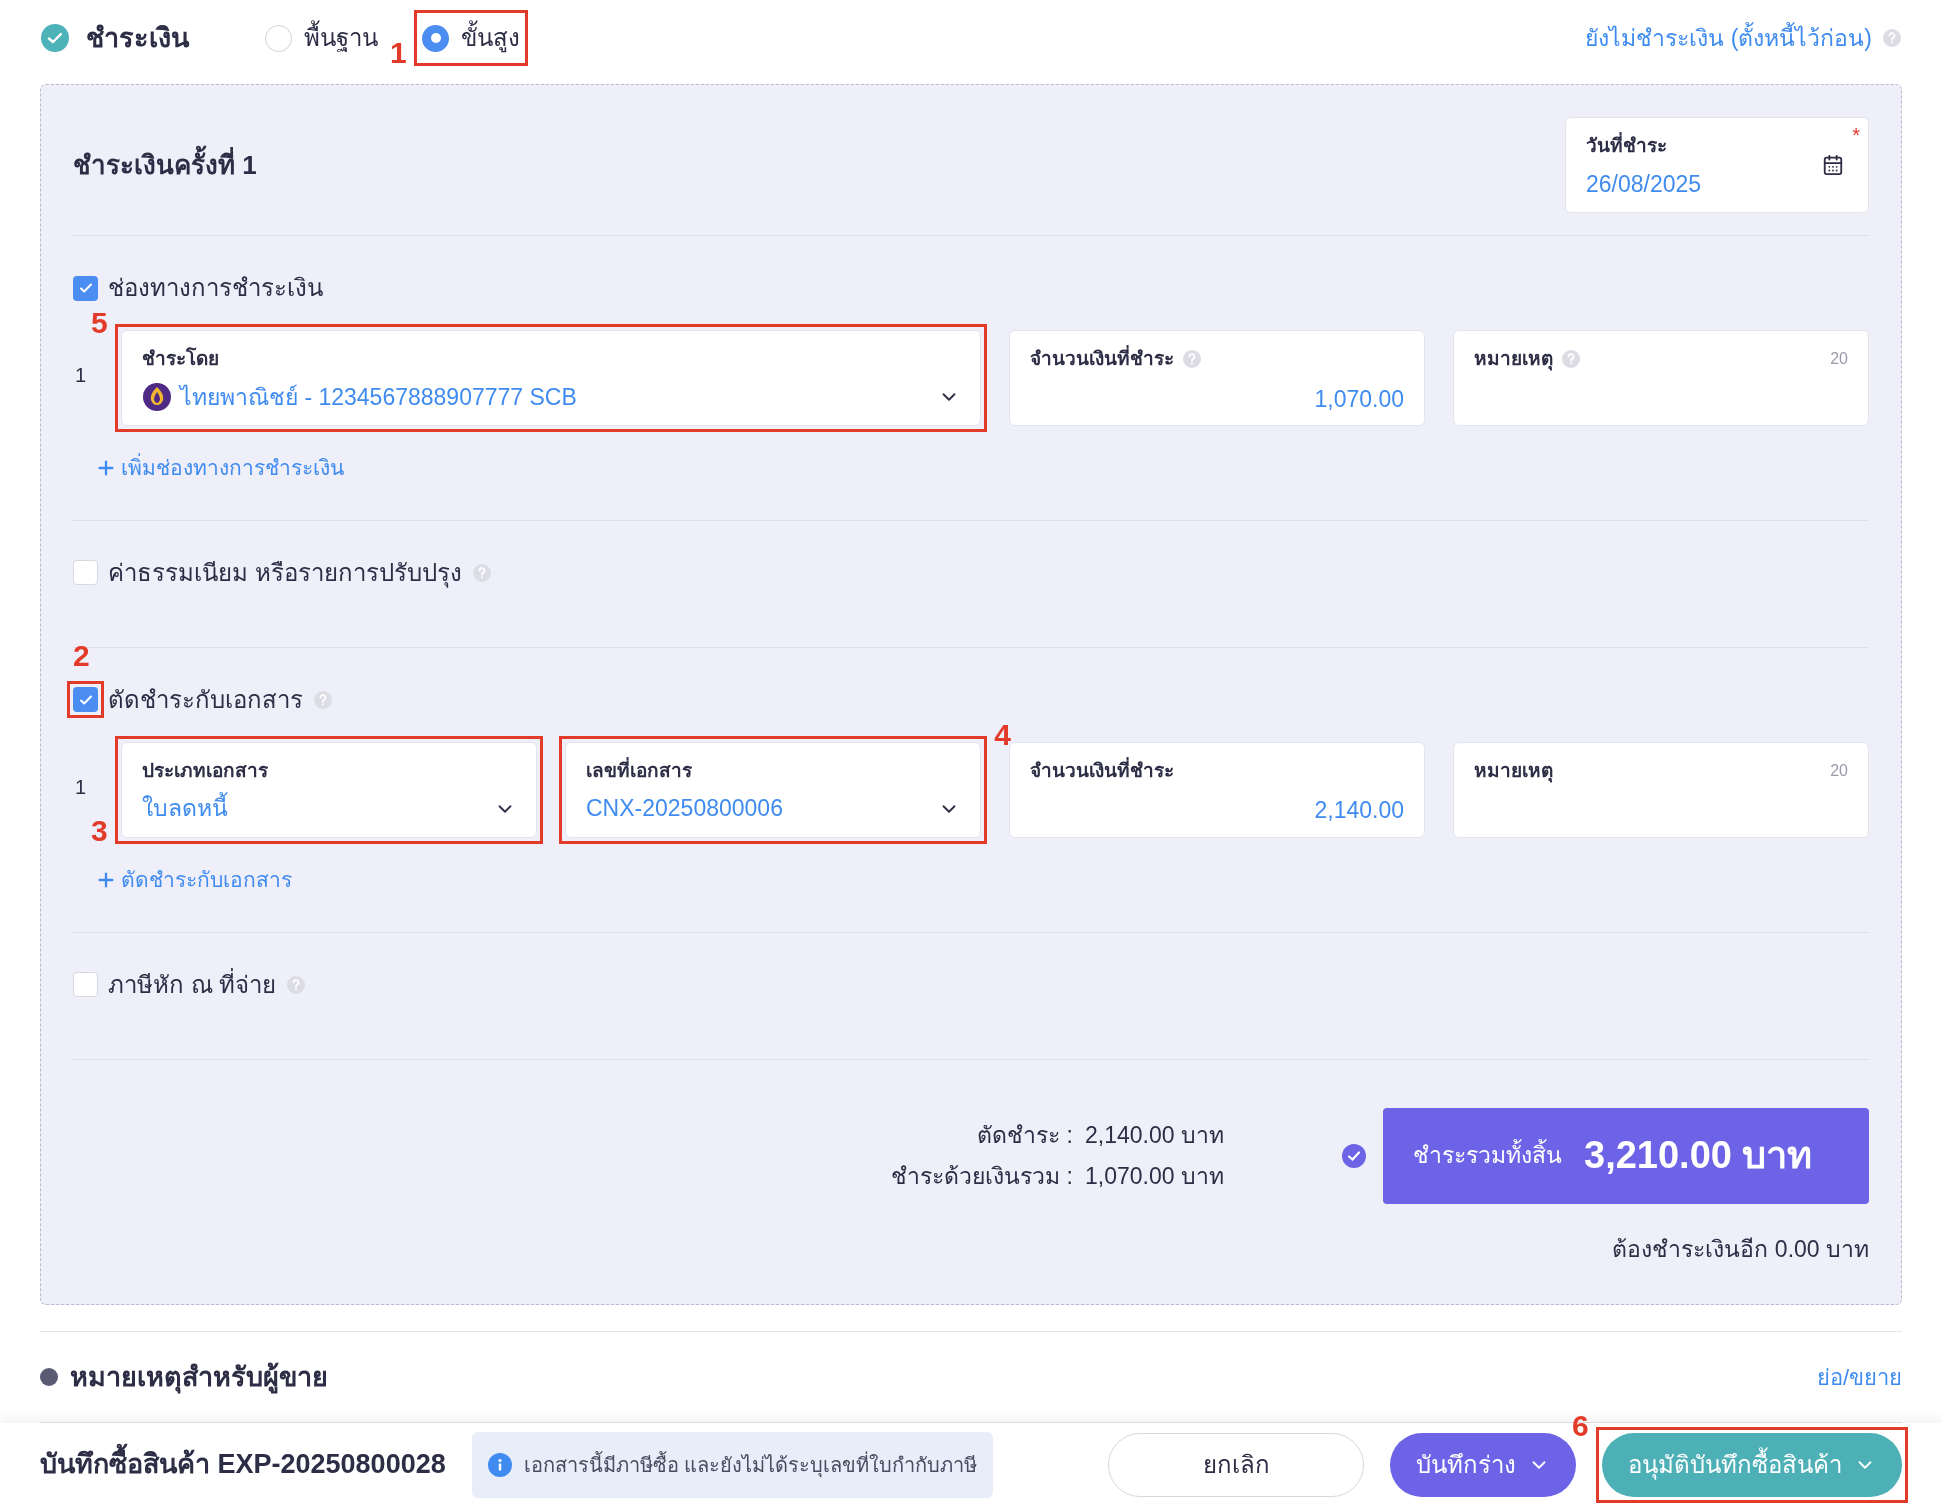 This screenshot has height=1506, width=1942. What do you see at coordinates (285, 573) in the screenshot?
I see `section-label: ค่าธรรมเนียม หรือรายการปรับปรุง` at bounding box center [285, 573].